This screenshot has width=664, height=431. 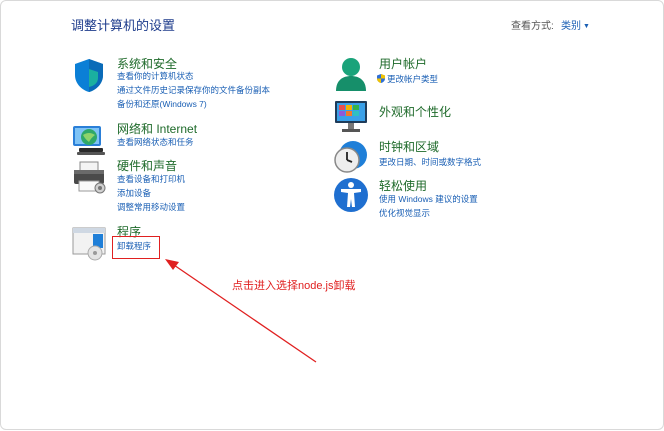 I want to click on link-change-account-type: 更改帐户类型, so click(x=407, y=79).